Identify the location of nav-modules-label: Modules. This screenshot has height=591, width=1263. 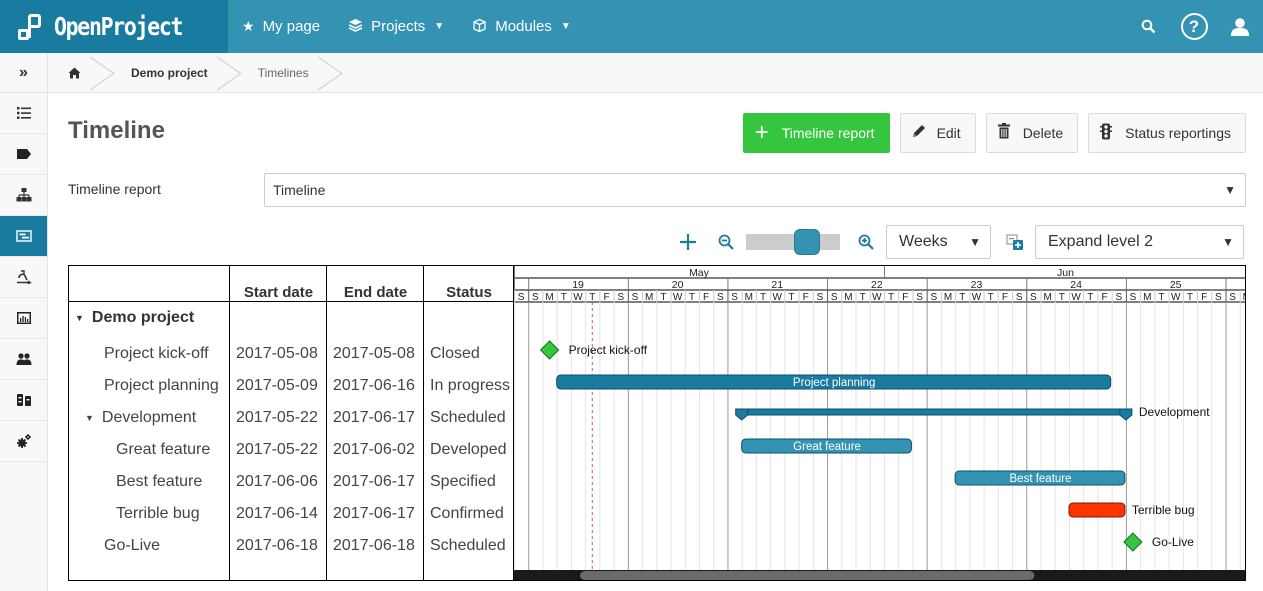
(523, 26).